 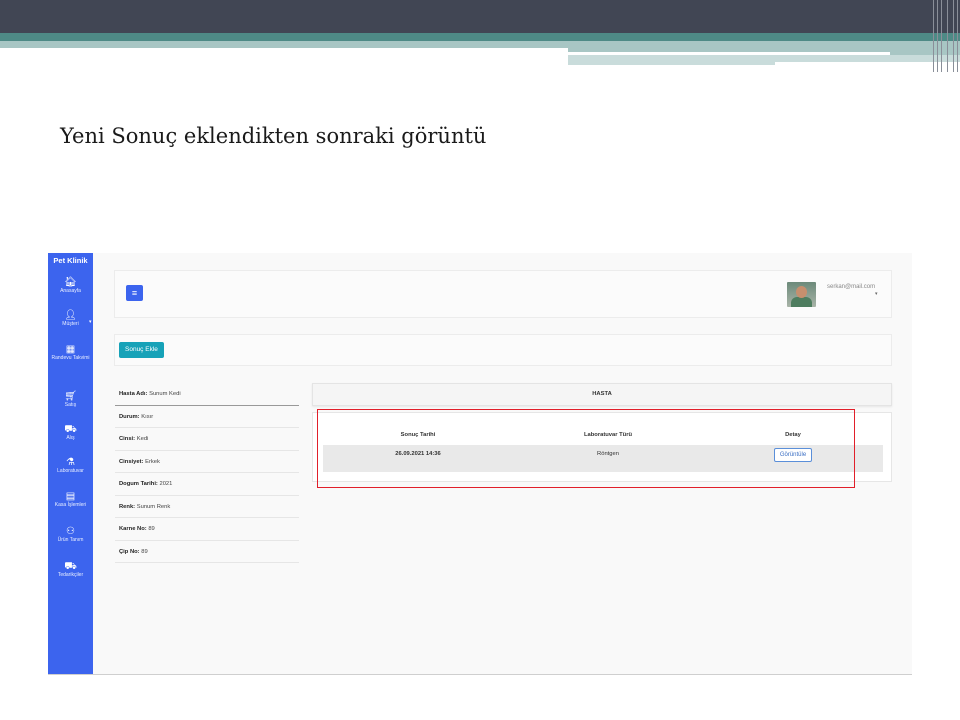 What do you see at coordinates (503, 294) in the screenshot?
I see `top-header: ≡ serkan@mail.com ▾` at bounding box center [503, 294].